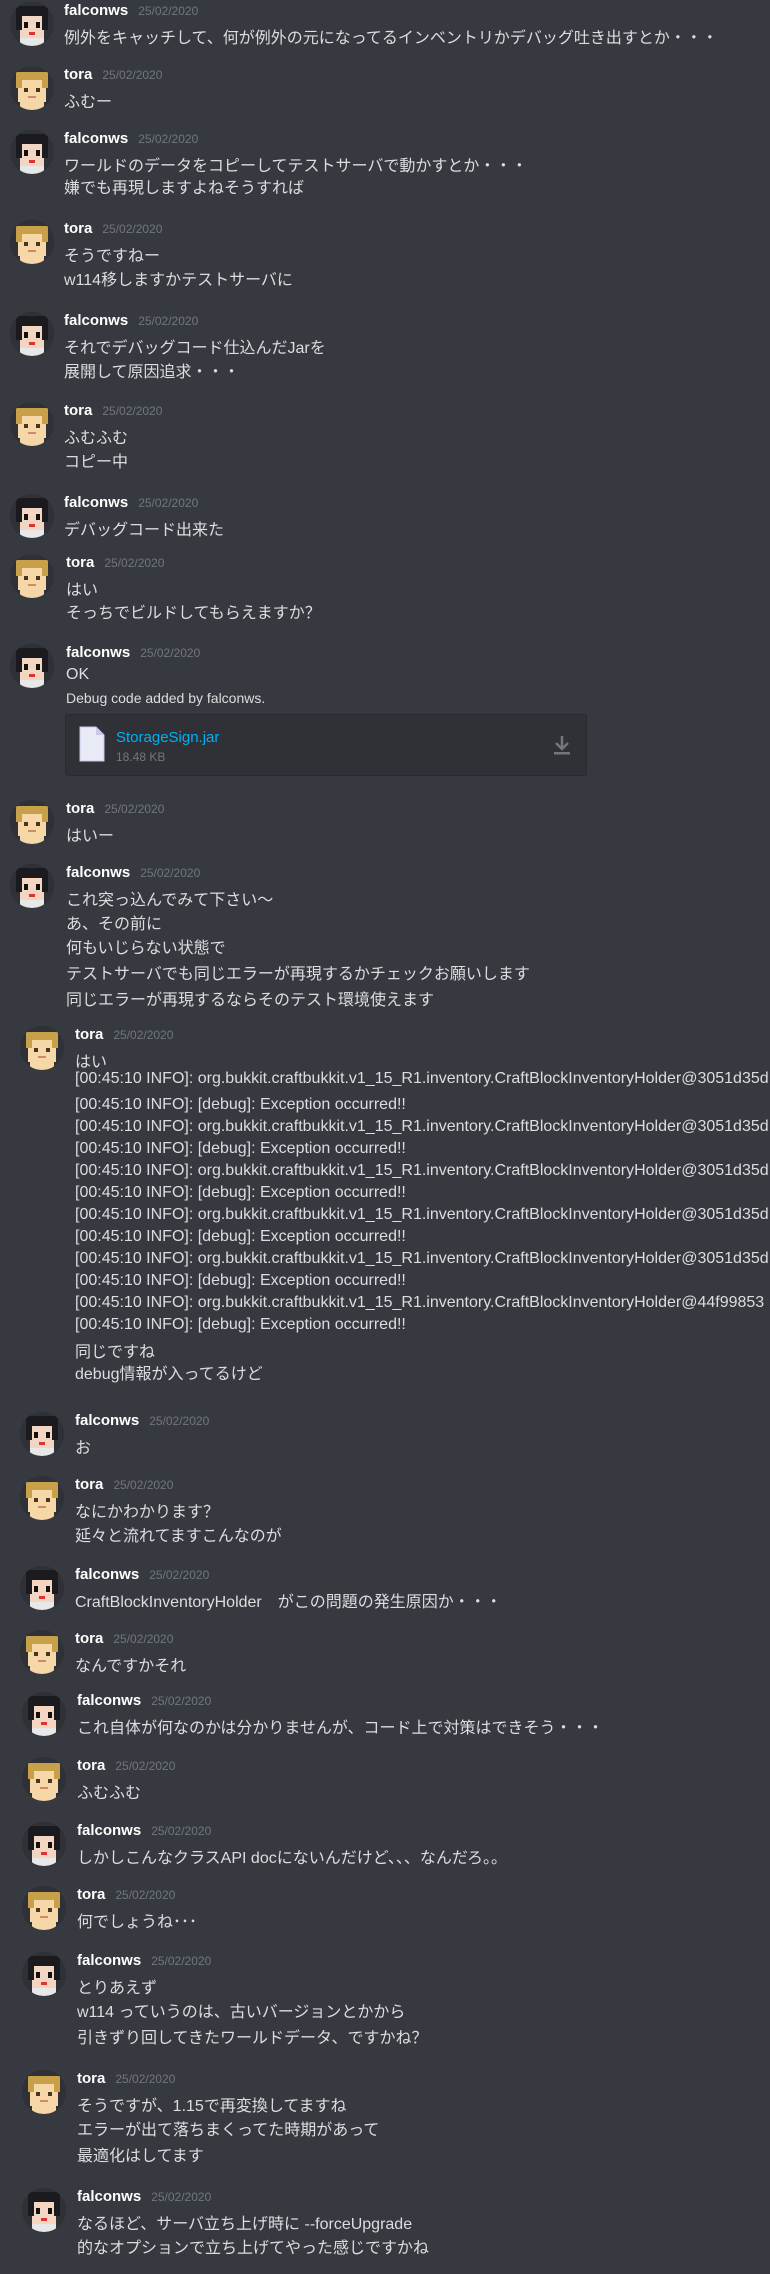  I want to click on message-text: w114移しますかテストサーバに, so click(178, 280).